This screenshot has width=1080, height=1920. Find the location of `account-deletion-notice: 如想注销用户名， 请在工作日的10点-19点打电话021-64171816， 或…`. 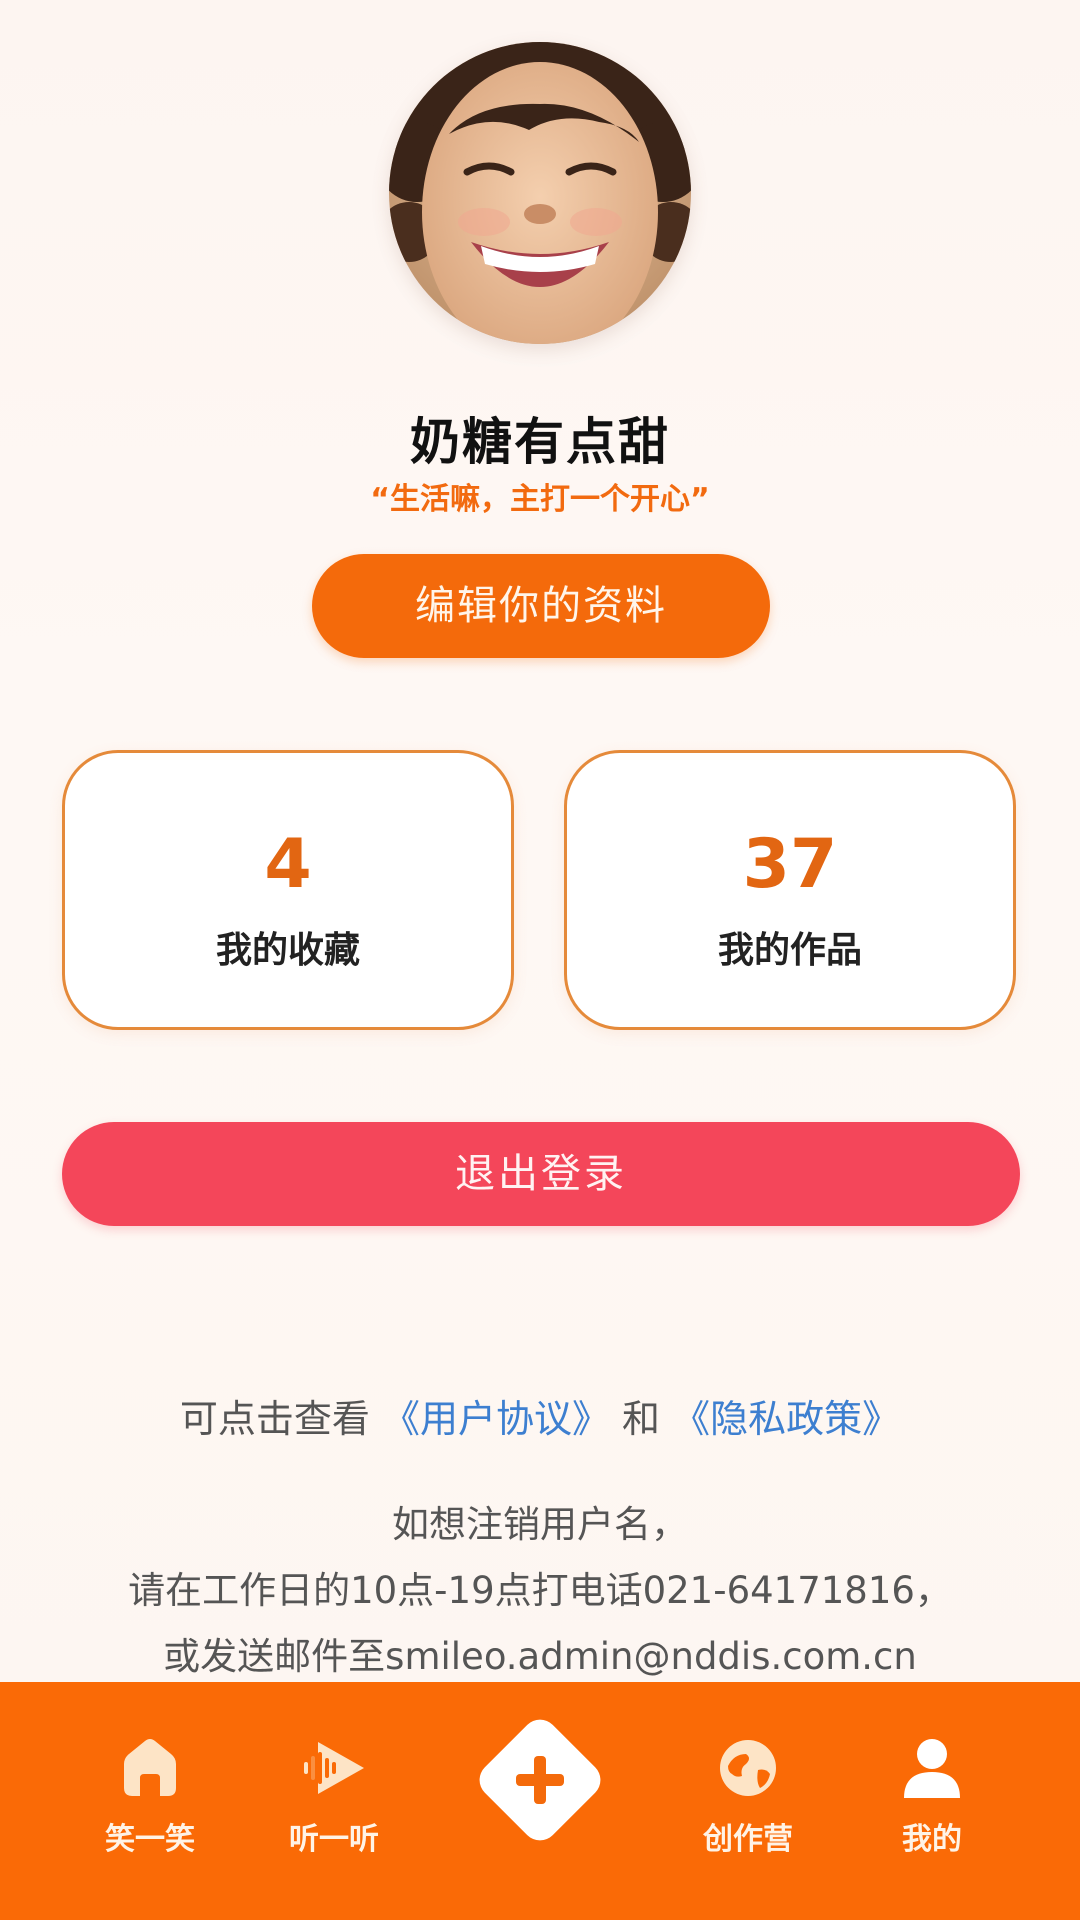

account-deletion-notice: 如想注销用户名， 请在工作日的10点-19点打电话021-64171816， 或… is located at coordinates (540, 1591).